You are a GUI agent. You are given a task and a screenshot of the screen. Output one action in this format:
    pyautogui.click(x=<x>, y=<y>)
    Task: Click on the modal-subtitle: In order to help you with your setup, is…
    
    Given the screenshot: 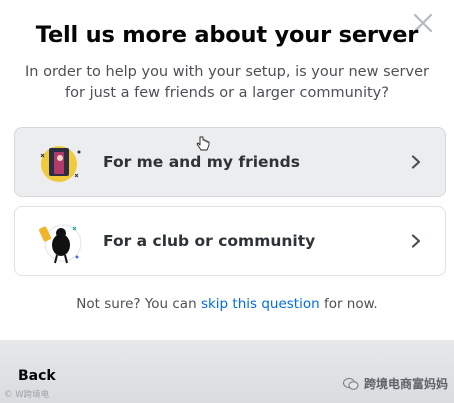 What is the action you would take?
    pyautogui.click(x=227, y=82)
    